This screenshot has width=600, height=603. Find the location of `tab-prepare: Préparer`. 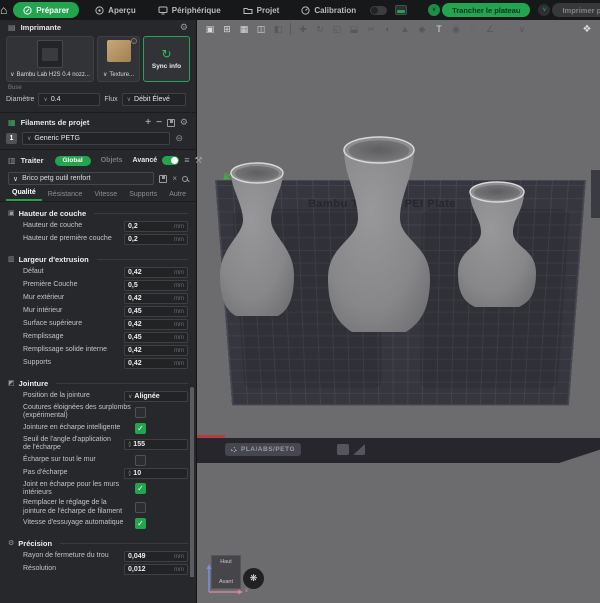

tab-prepare: Préparer is located at coordinates (46, 10).